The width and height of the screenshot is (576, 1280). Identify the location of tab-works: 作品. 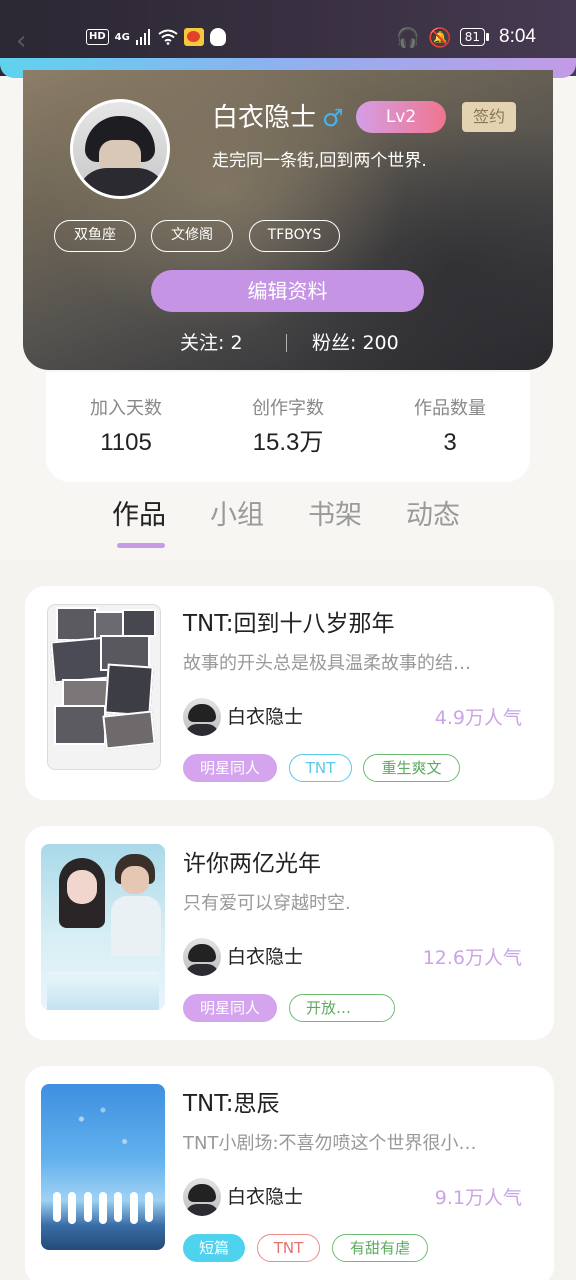
(139, 516).